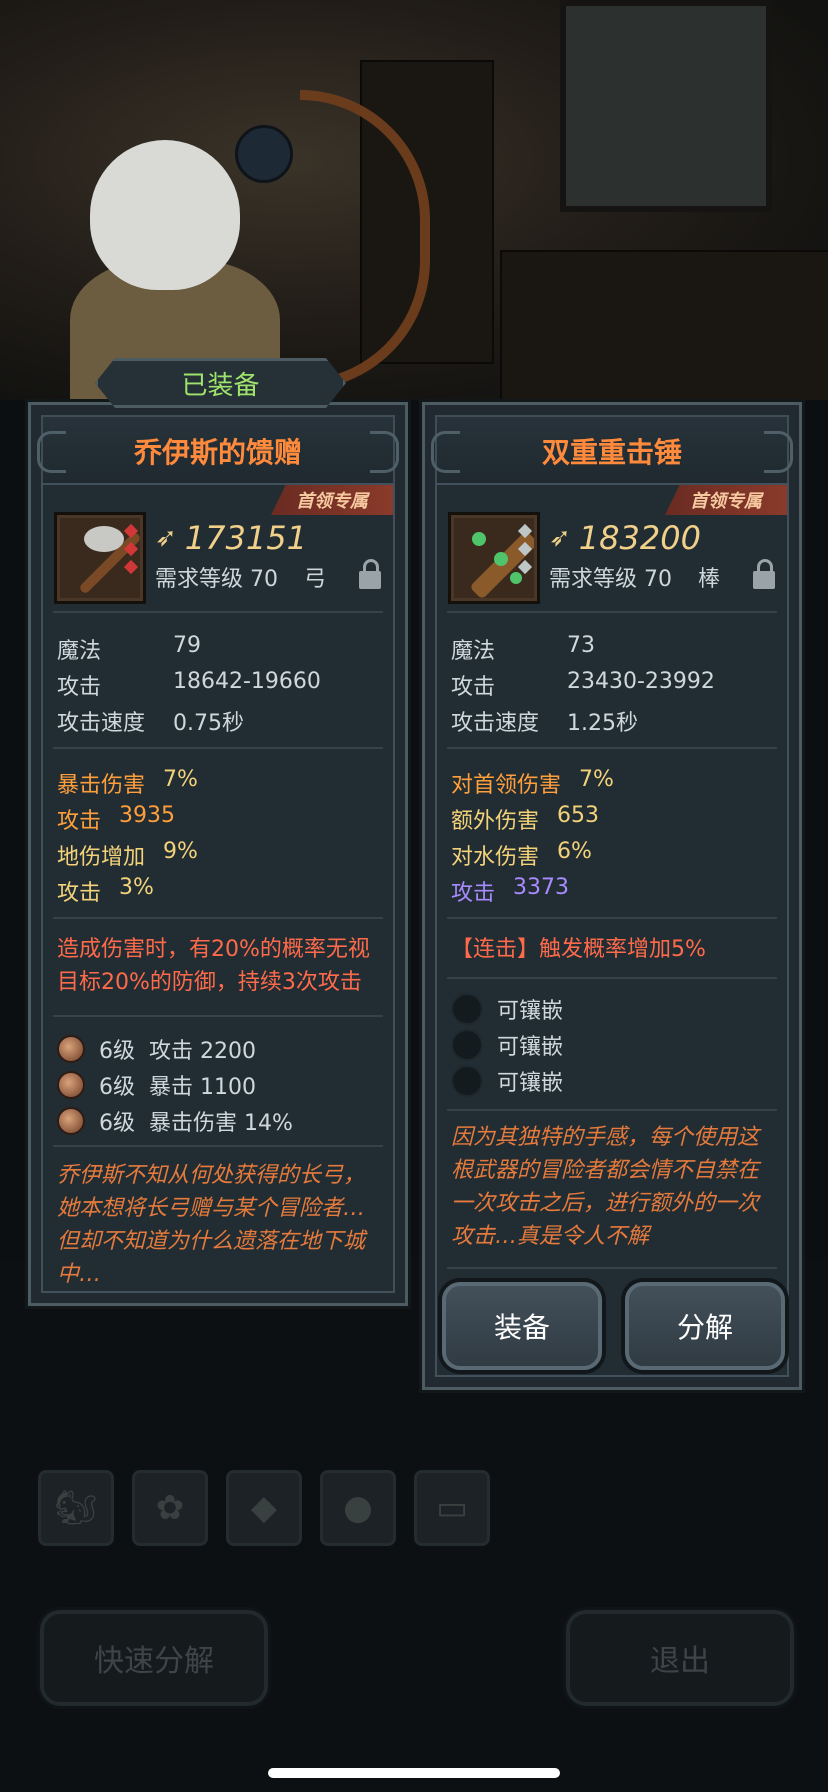 Image resolution: width=828 pixels, height=1792 pixels. What do you see at coordinates (625, 538) in the screenshot?
I see `price: ➶ 183200` at bounding box center [625, 538].